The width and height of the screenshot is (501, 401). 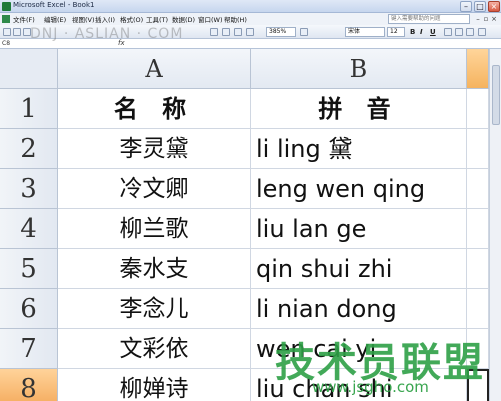 I want to click on cell-a4: 柳兰歌, so click(x=154, y=229).